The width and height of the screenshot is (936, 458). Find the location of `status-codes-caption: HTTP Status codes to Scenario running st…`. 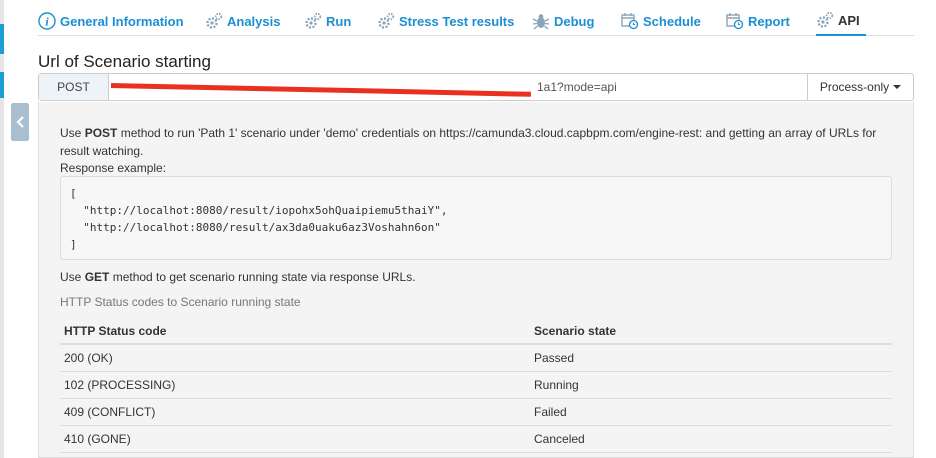

status-codes-caption: HTTP Status codes to Scenario running st… is located at coordinates (180, 302).